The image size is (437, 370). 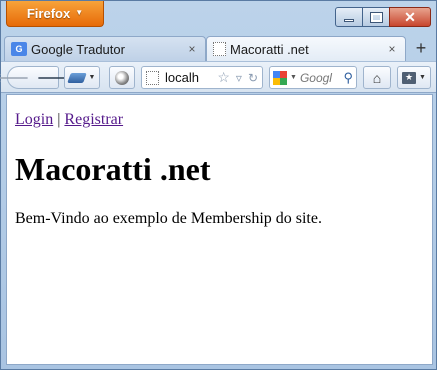 What do you see at coordinates (253, 78) in the screenshot?
I see `reload-icon: ↻` at bounding box center [253, 78].